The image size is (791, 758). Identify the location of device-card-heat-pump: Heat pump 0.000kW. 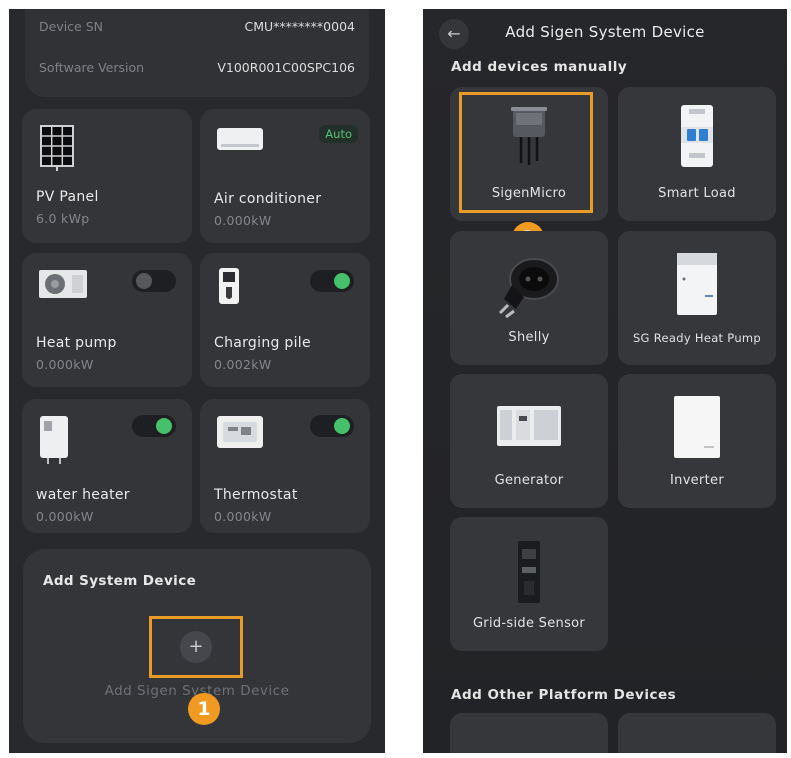
(107, 320).